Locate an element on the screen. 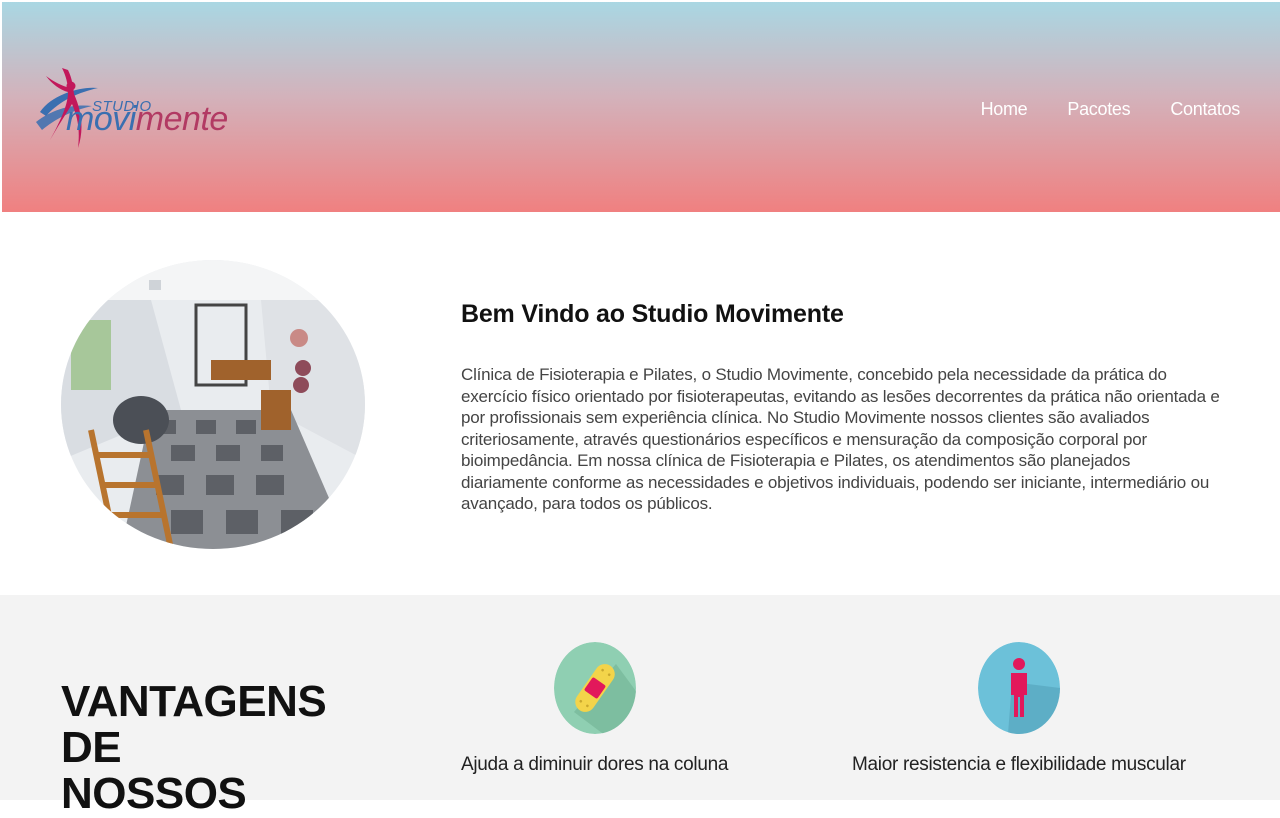  nav-pacotes: Pacotes is located at coordinates (1098, 109).